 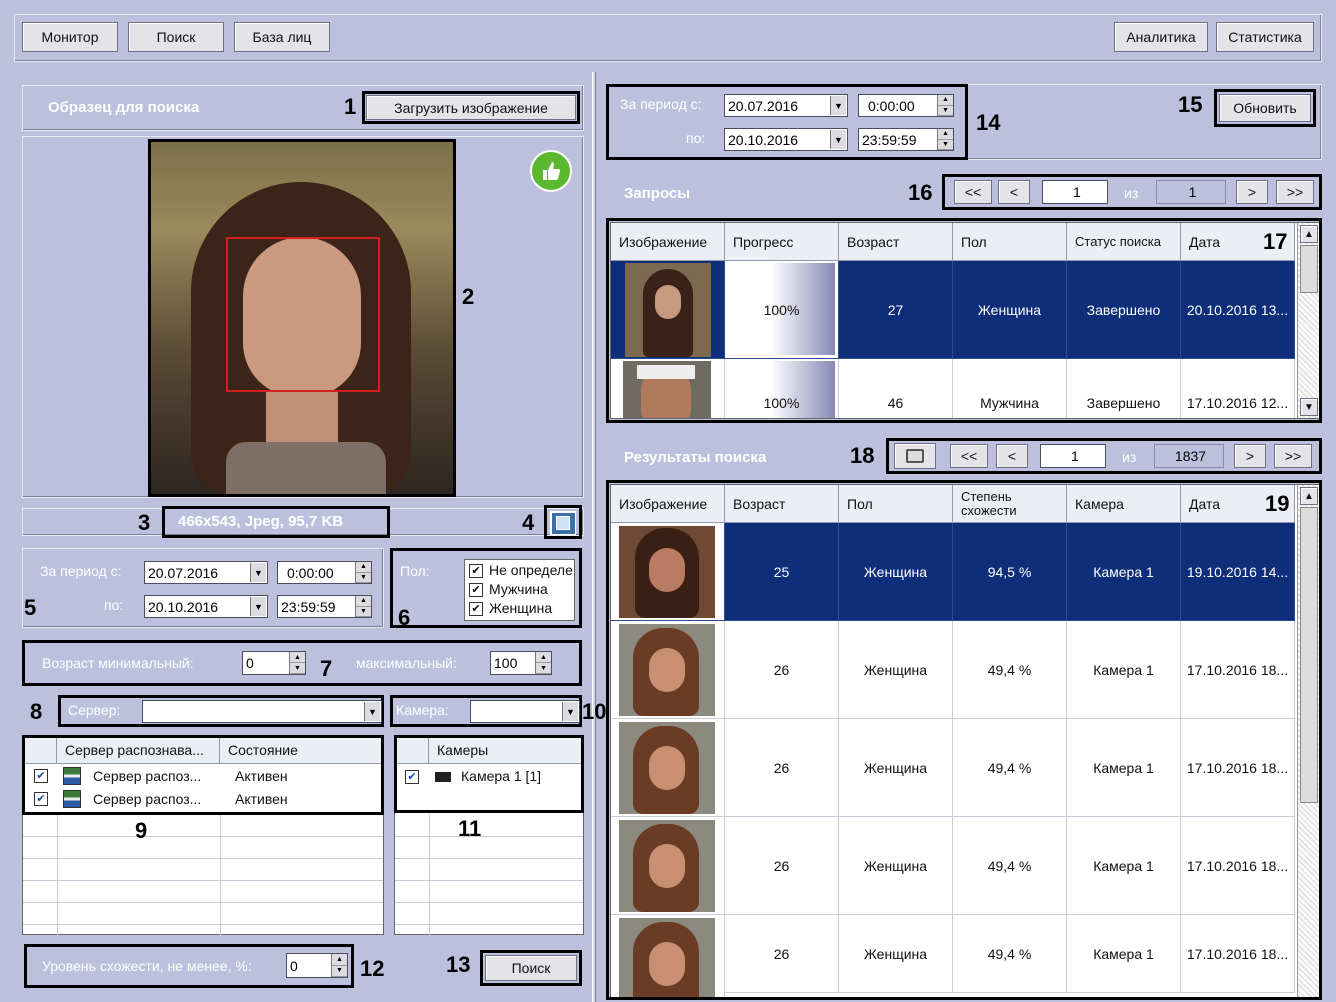 What do you see at coordinates (531, 570) in the screenshot?
I see `option-undefined-label: Не определе` at bounding box center [531, 570].